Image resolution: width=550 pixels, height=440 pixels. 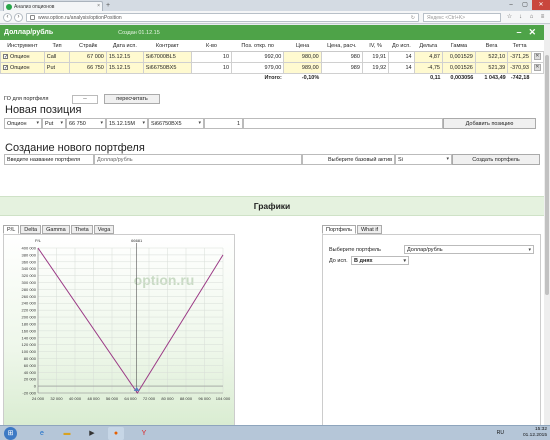 What do you see at coordinates (93, 398) in the screenshot?
I see `x-tick-label: 48 000` at bounding box center [93, 398].